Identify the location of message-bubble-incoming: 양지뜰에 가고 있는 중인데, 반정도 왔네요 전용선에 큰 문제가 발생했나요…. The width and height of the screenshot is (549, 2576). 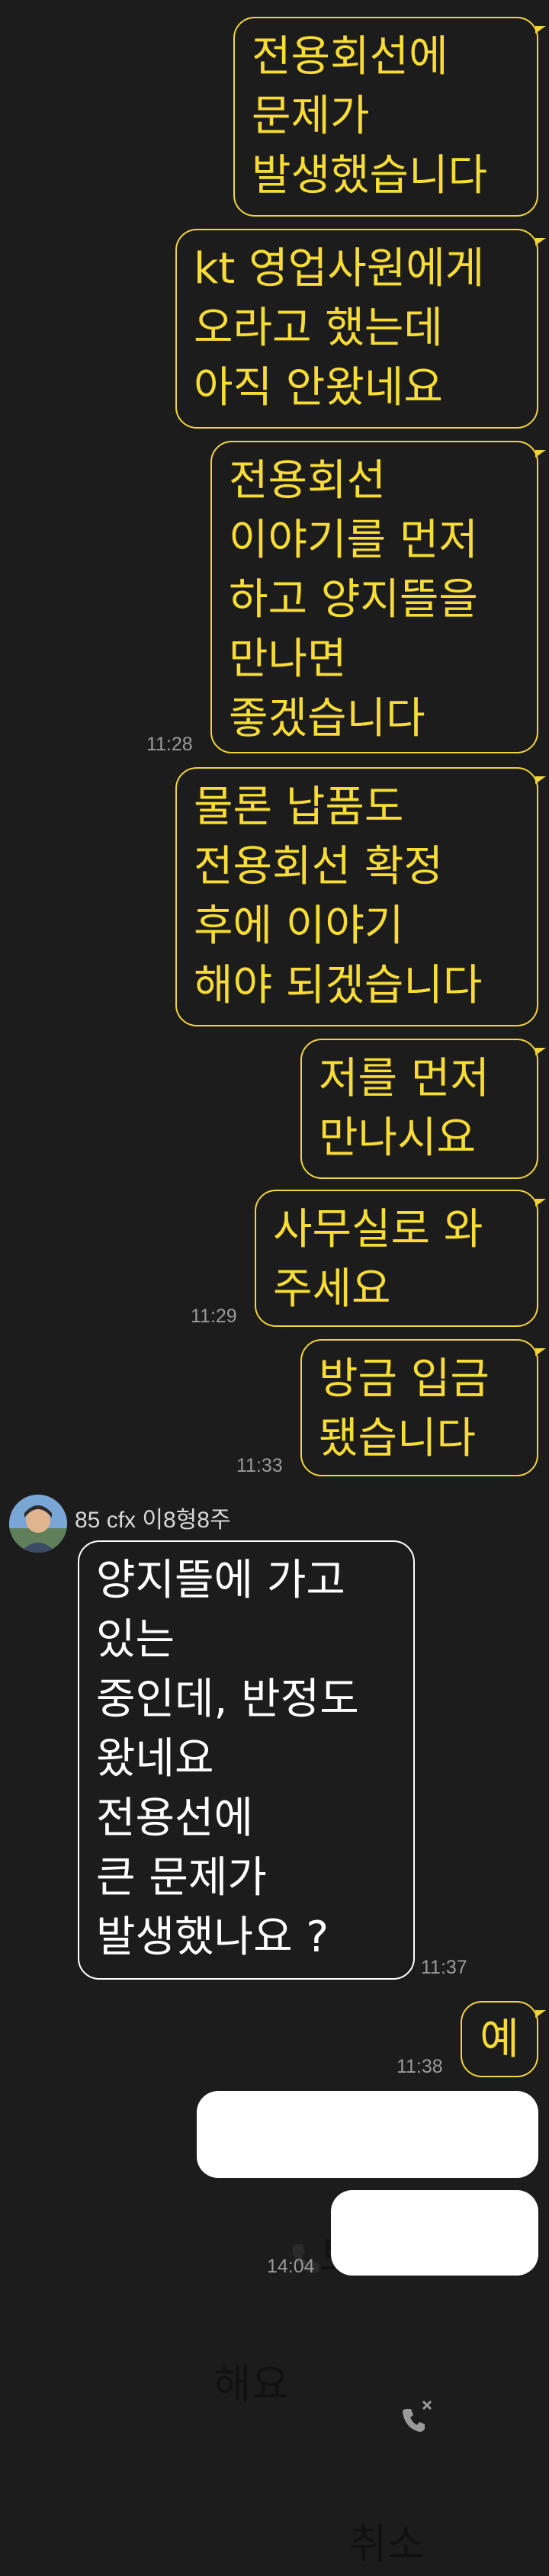
(246, 1760).